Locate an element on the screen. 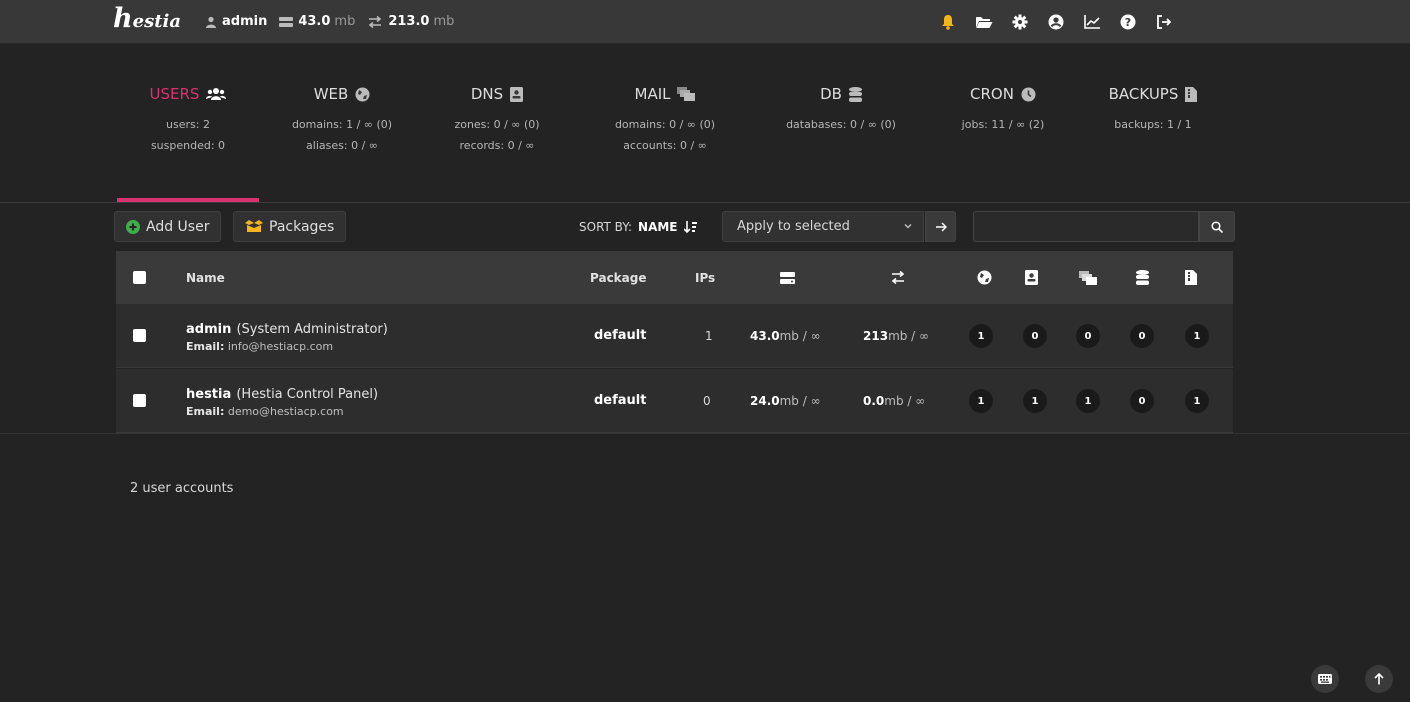 The image size is (1410, 702). plus-circle-icon is located at coordinates (133, 226).